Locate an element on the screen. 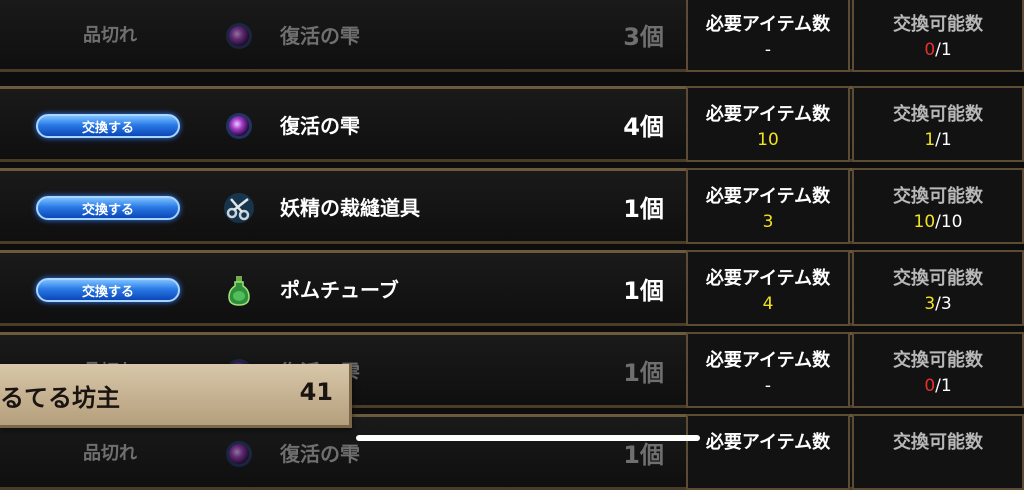  exchangeable-count-panel: 交換可能数 is located at coordinates (938, 452).